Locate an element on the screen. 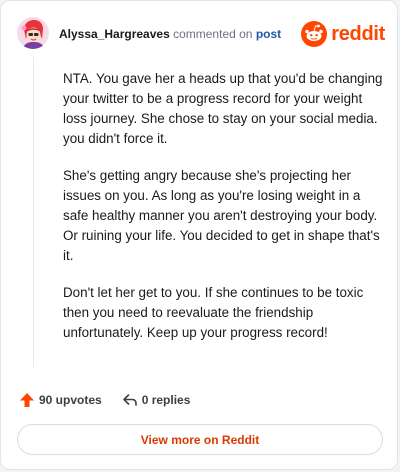 The image size is (400, 472). byline: Alyssa_Hargreaves commented on post is located at coordinates (170, 34).